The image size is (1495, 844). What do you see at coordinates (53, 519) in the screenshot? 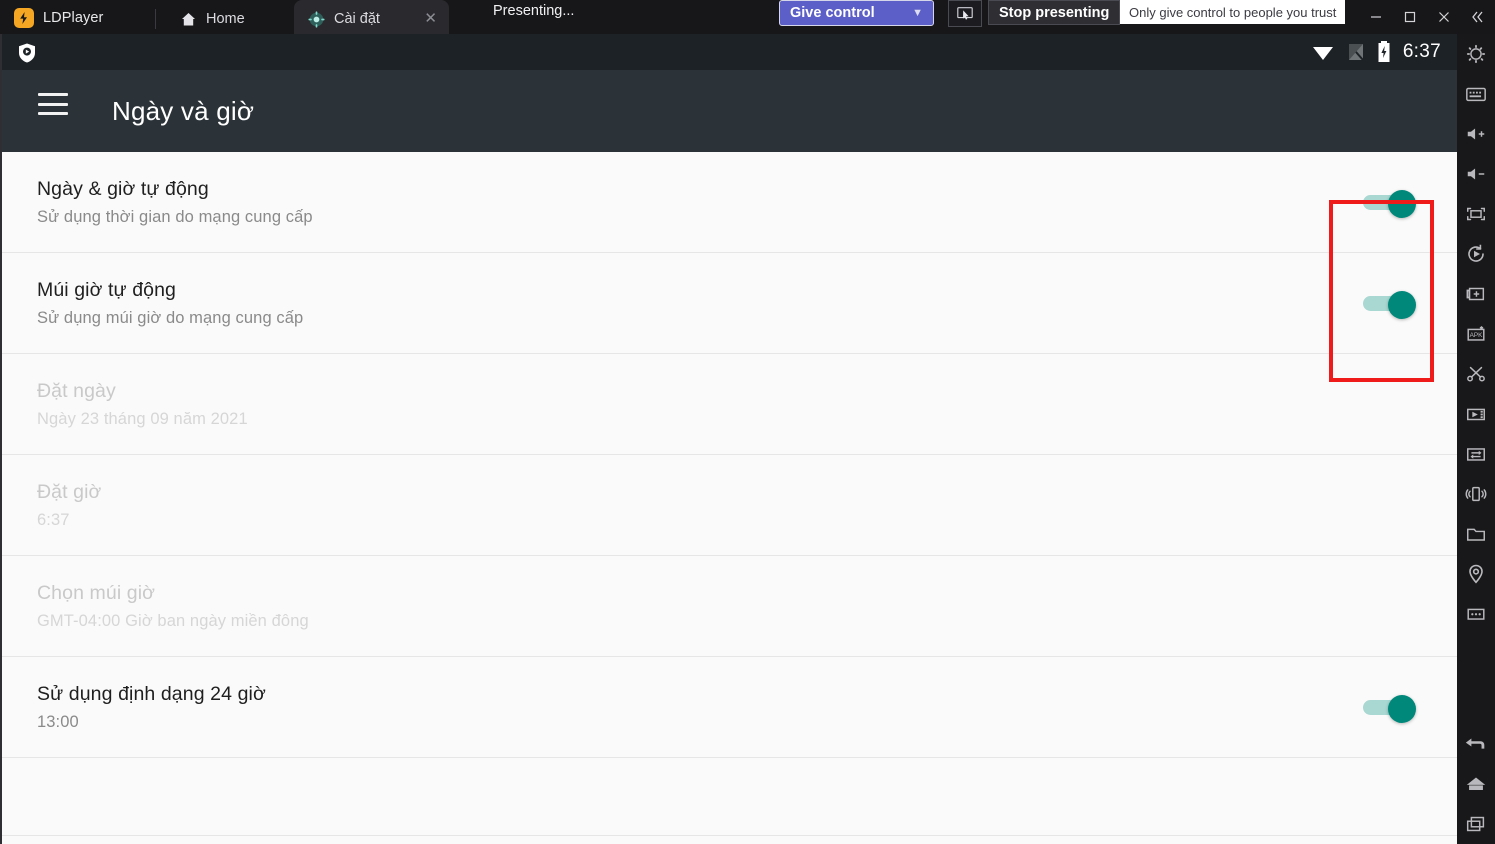
I see `list-item-subtitle: 6:37` at bounding box center [53, 519].